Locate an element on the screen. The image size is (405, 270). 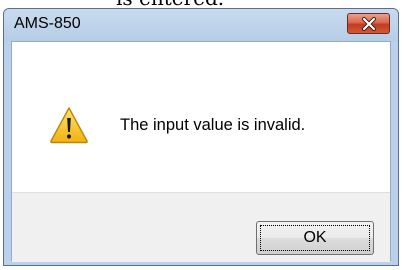
titlebar: AMS-850 is located at coordinates (201, 25).